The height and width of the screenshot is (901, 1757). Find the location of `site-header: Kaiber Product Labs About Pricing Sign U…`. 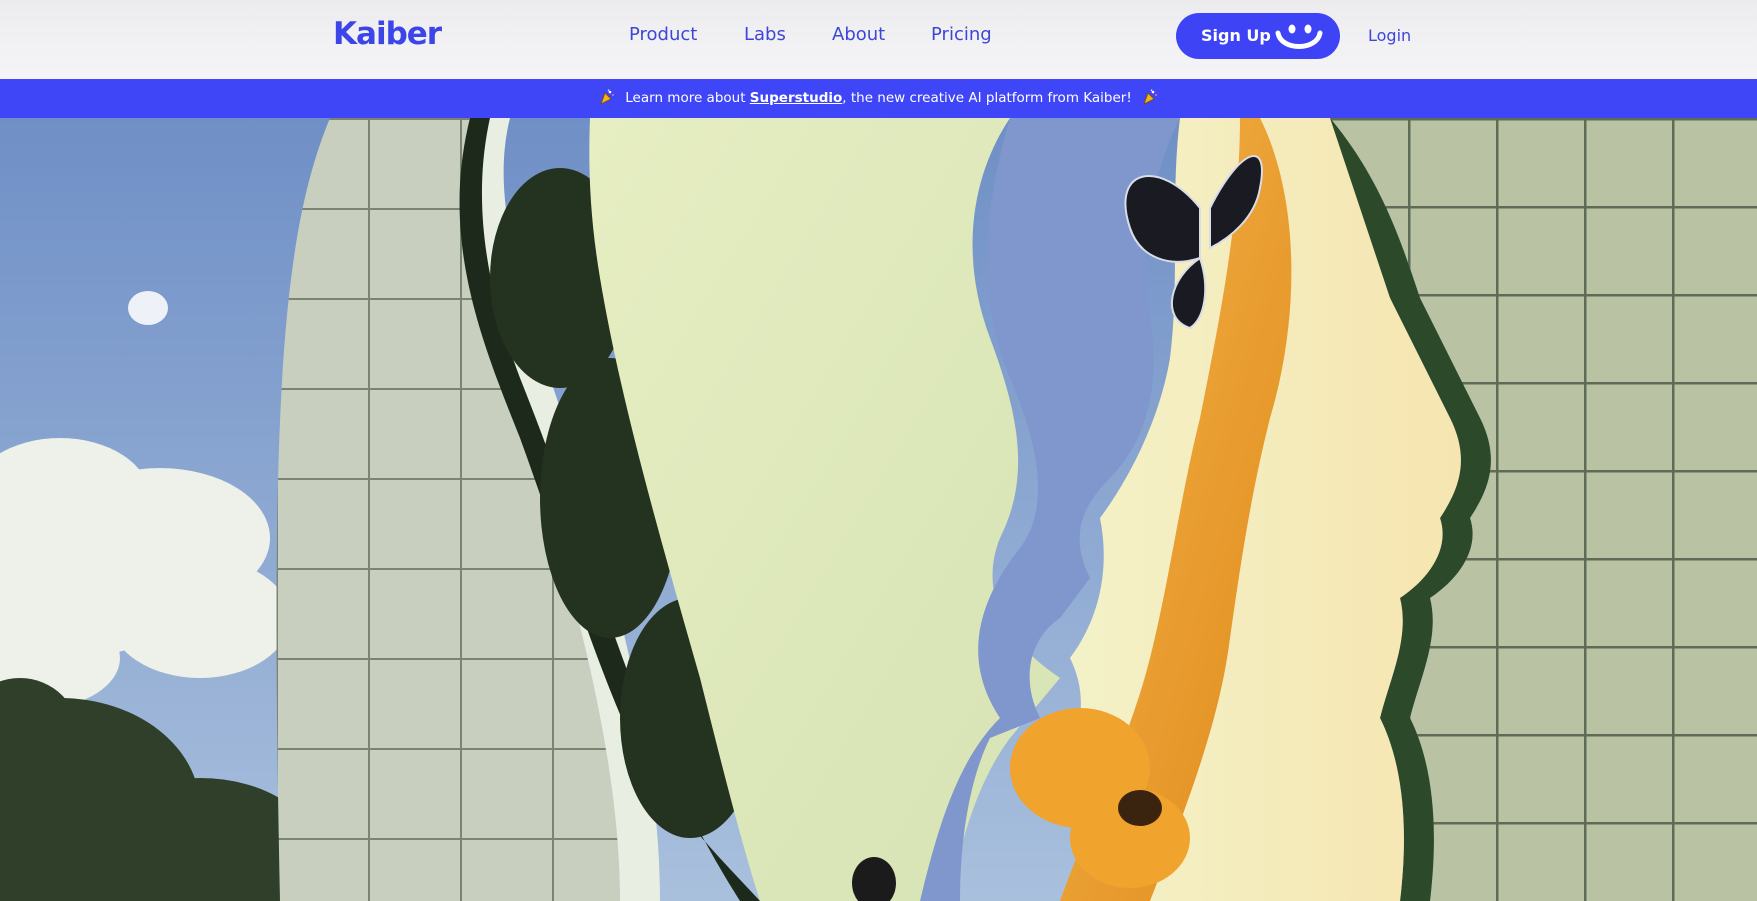

site-header: Kaiber Product Labs About Pricing Sign U… is located at coordinates (878, 39).